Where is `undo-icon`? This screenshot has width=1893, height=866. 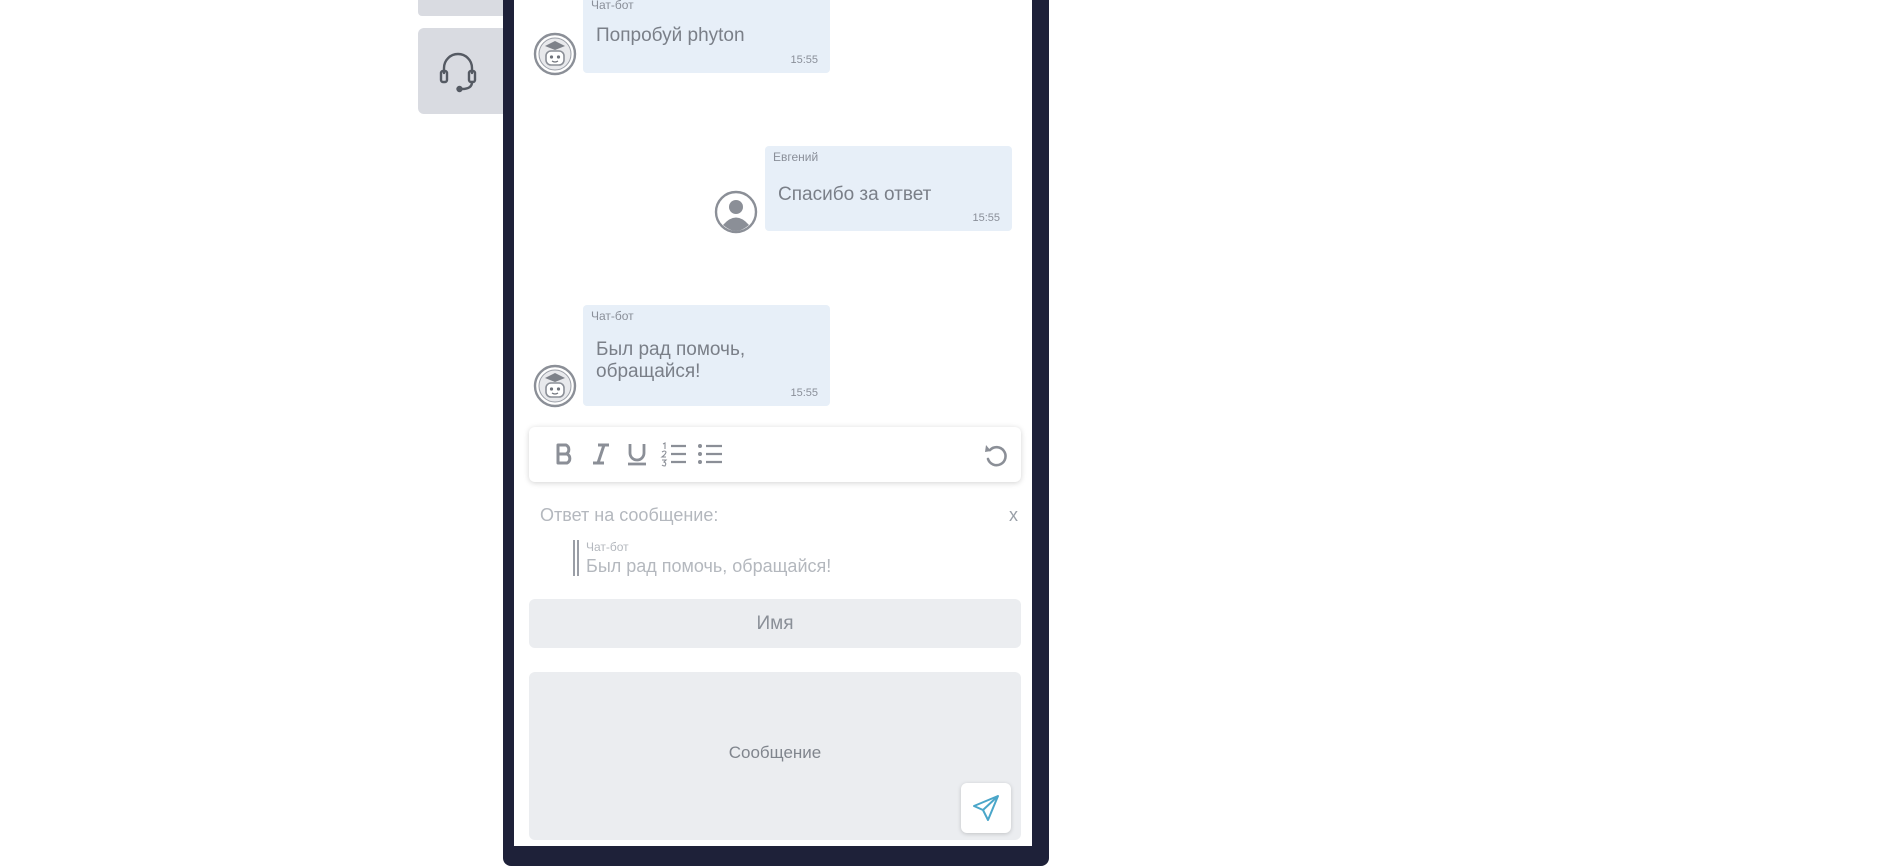 undo-icon is located at coordinates (996, 455).